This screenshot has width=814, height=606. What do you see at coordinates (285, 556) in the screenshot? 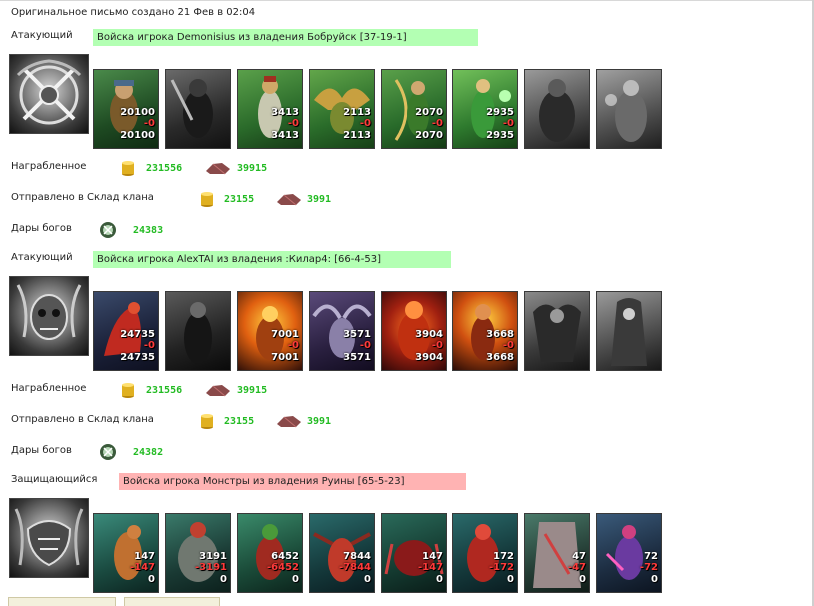
I see `unit-count: 6452` at bounding box center [285, 556].